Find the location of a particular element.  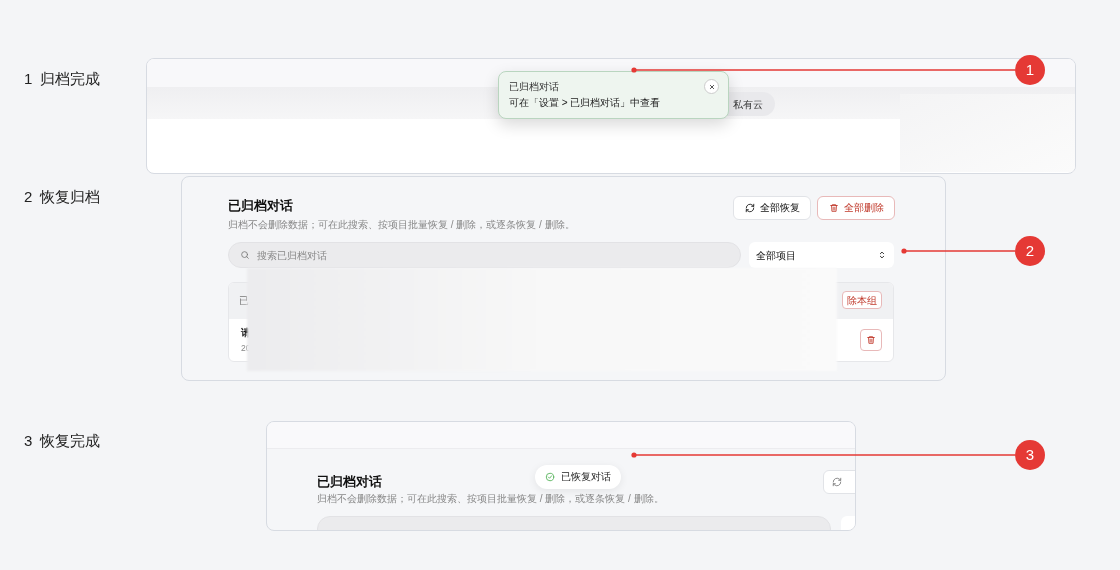

step-number-badge: 3 is located at coordinates (1030, 455).